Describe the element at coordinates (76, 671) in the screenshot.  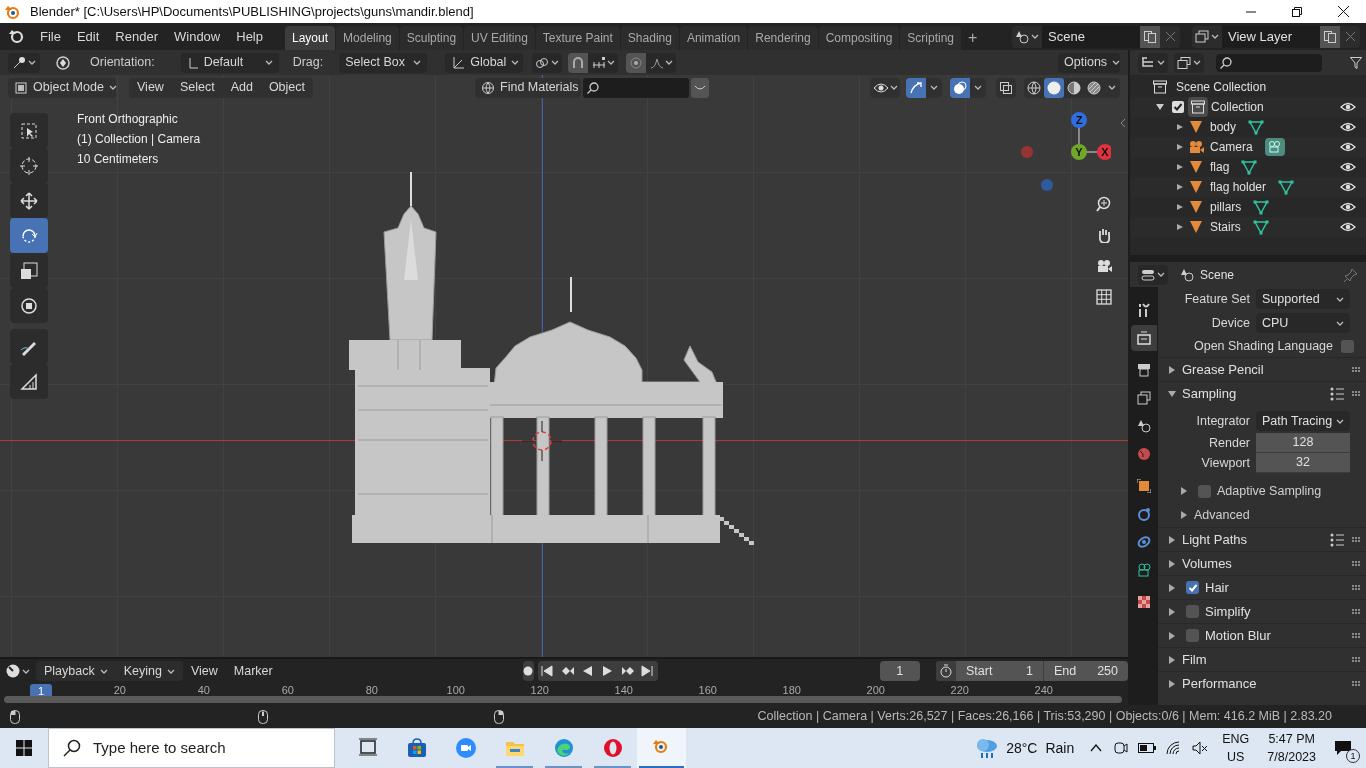
I see `menu-item: Playback` at that location.